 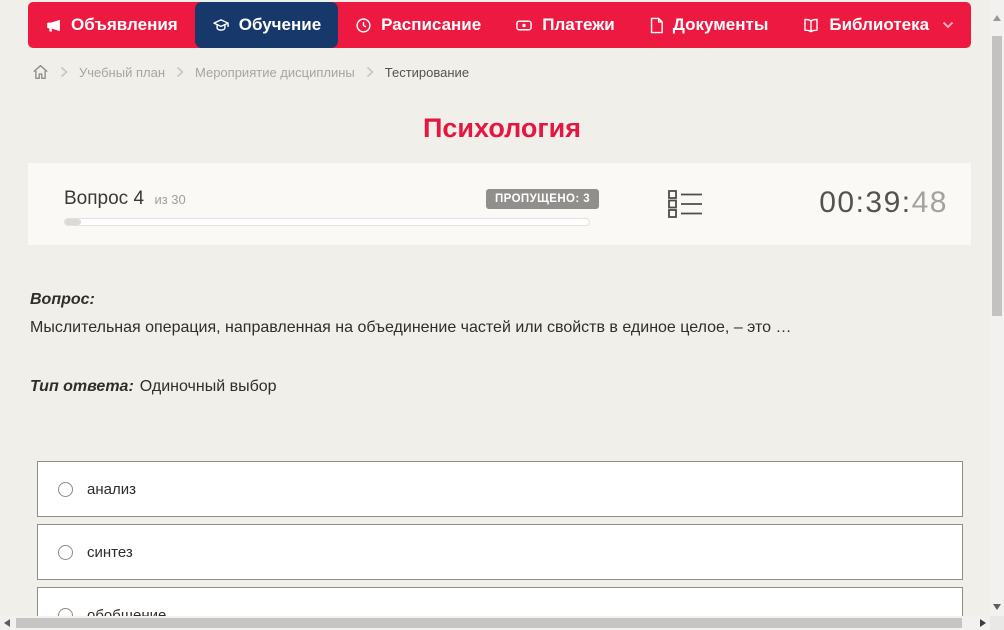 I want to click on horizontal-scrollbar, so click(x=495, y=623).